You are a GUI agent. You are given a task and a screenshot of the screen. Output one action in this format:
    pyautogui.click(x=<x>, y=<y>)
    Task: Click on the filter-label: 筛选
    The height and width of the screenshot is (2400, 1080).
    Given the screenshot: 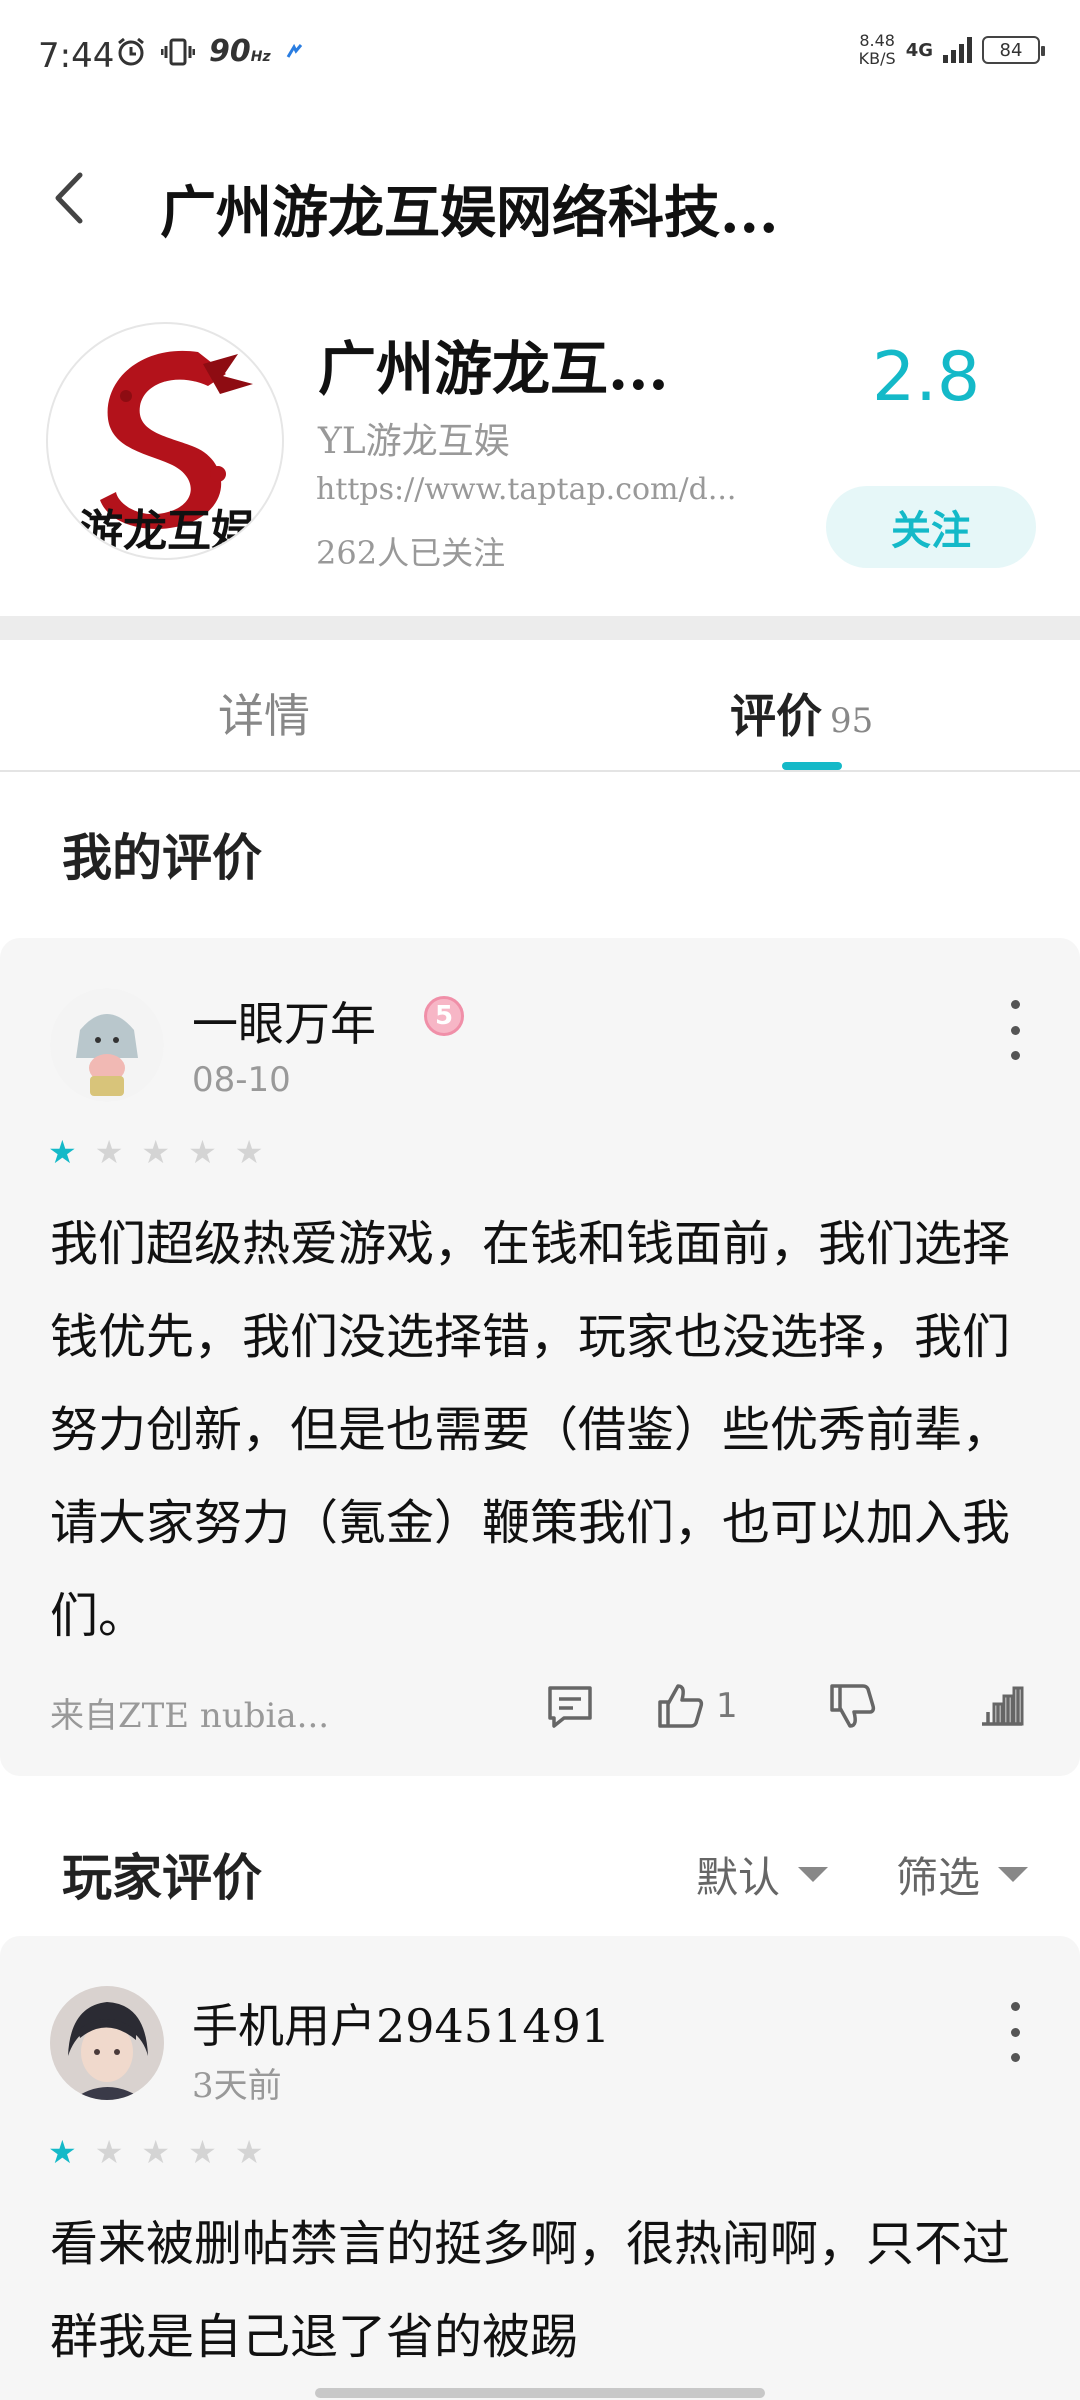 What is the action you would take?
    pyautogui.click(x=938, y=1877)
    